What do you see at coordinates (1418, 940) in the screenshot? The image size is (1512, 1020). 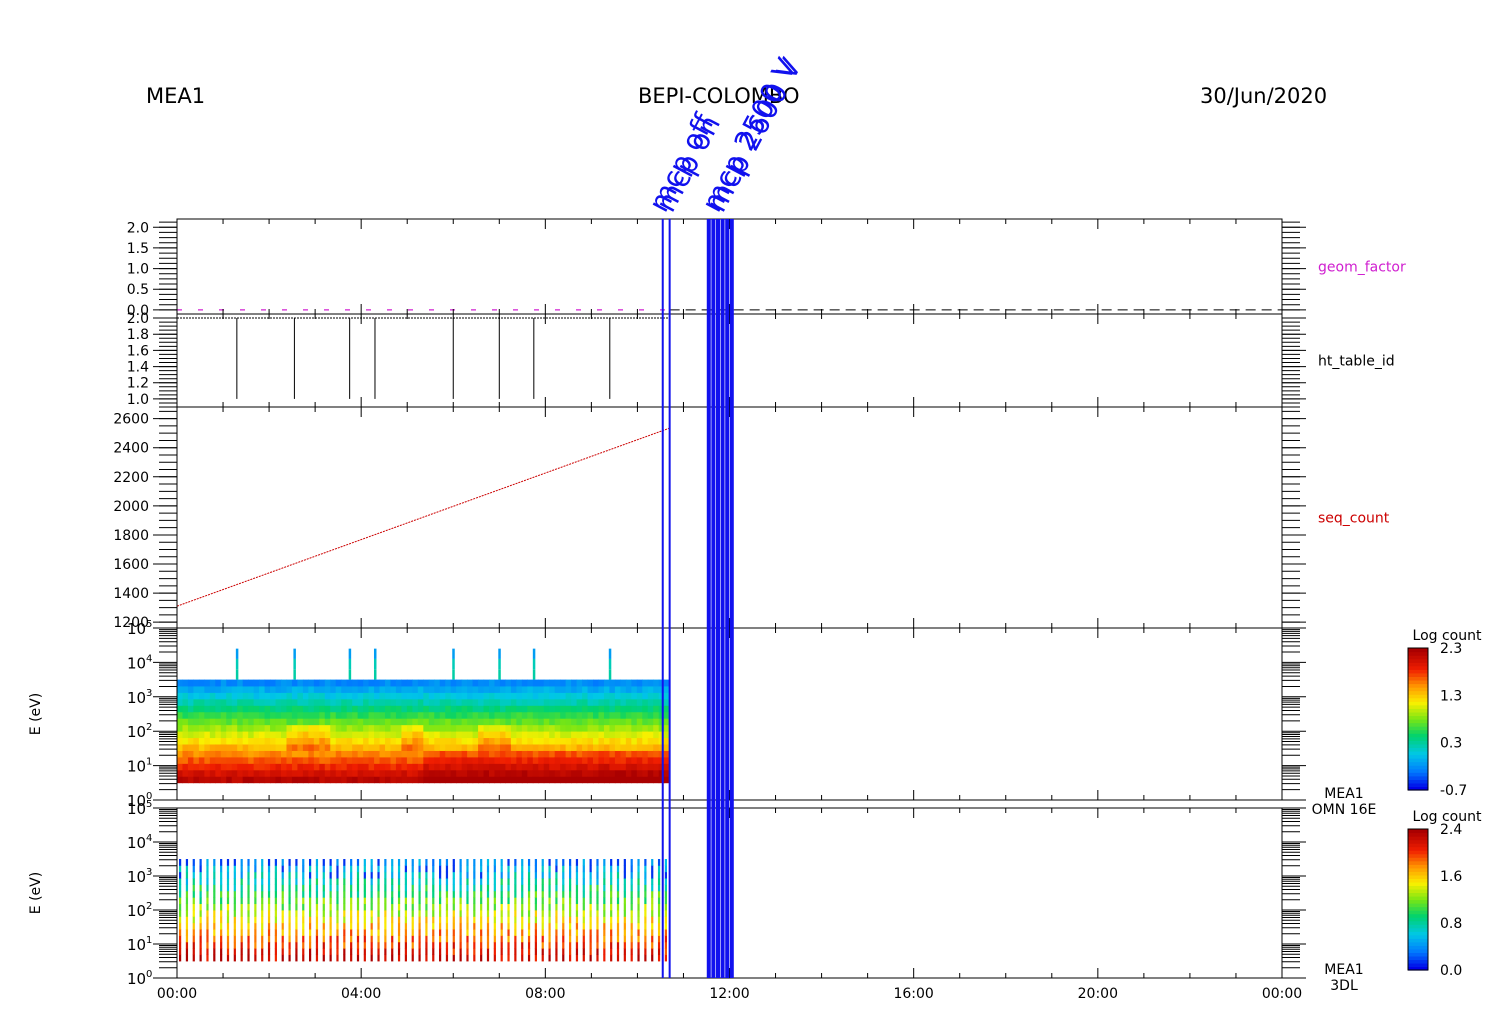 I see `panel-5-colorbar-segment` at bounding box center [1418, 940].